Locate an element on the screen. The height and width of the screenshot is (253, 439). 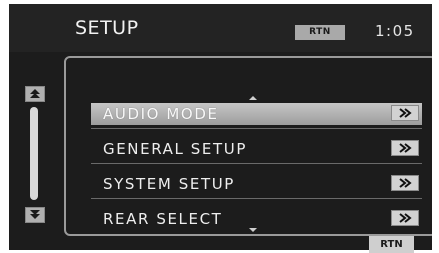
rtn-button-label: RTN is located at coordinates (391, 244).